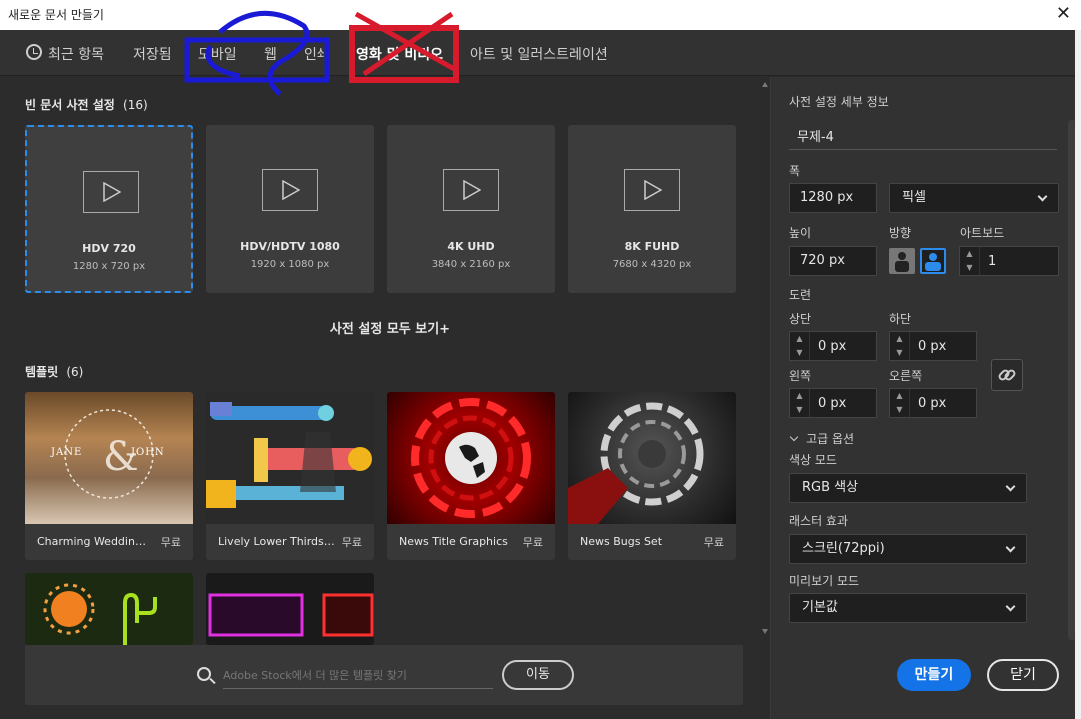  What do you see at coordinates (652, 209) in the screenshot?
I see `preset-card: 8K FUHD 7680 x 4320 px` at bounding box center [652, 209].